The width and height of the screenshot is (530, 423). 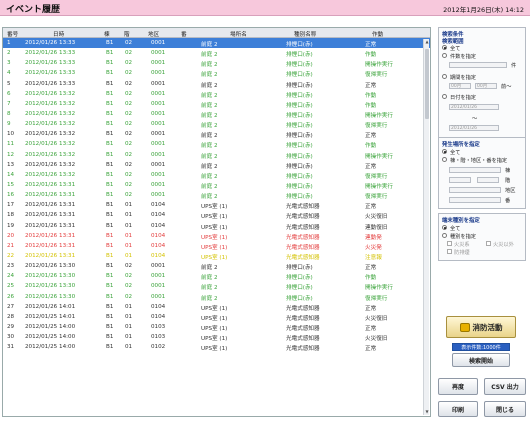 What do you see at coordinates (12, 34) in the screenshot?
I see `header-no: 番号` at bounding box center [12, 34].